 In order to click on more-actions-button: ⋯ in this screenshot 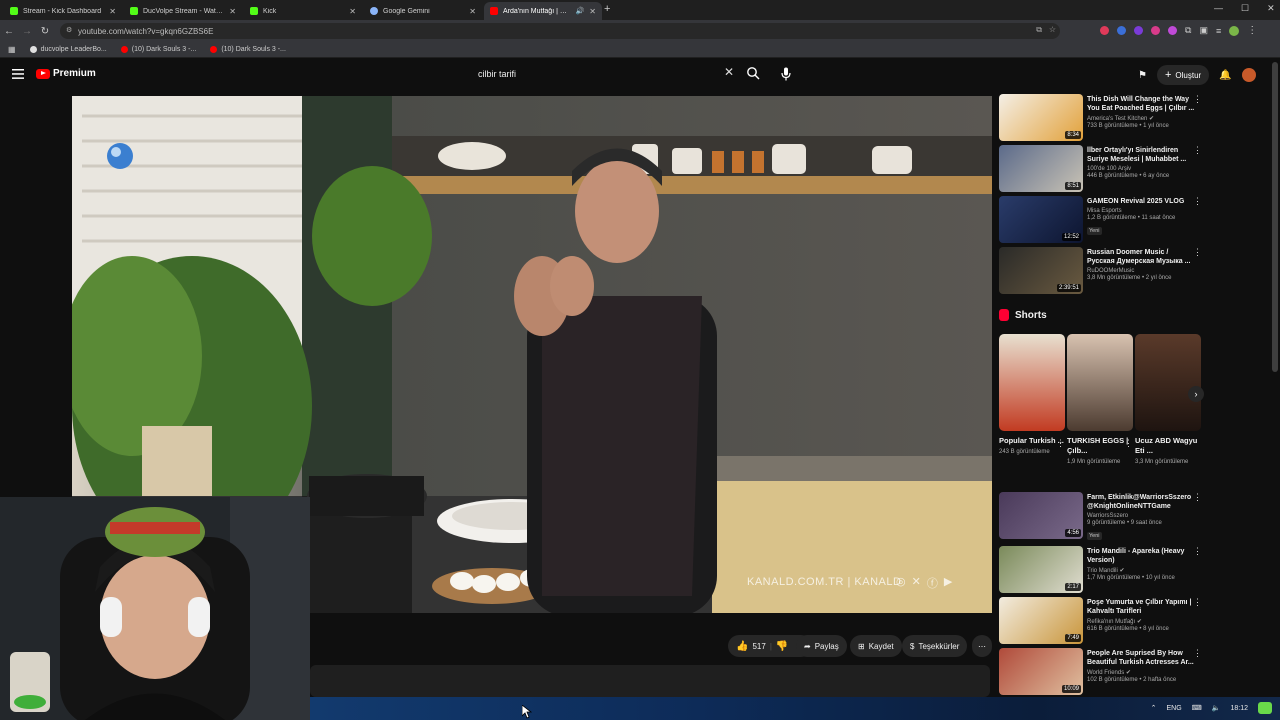, I will do `click(982, 646)`.